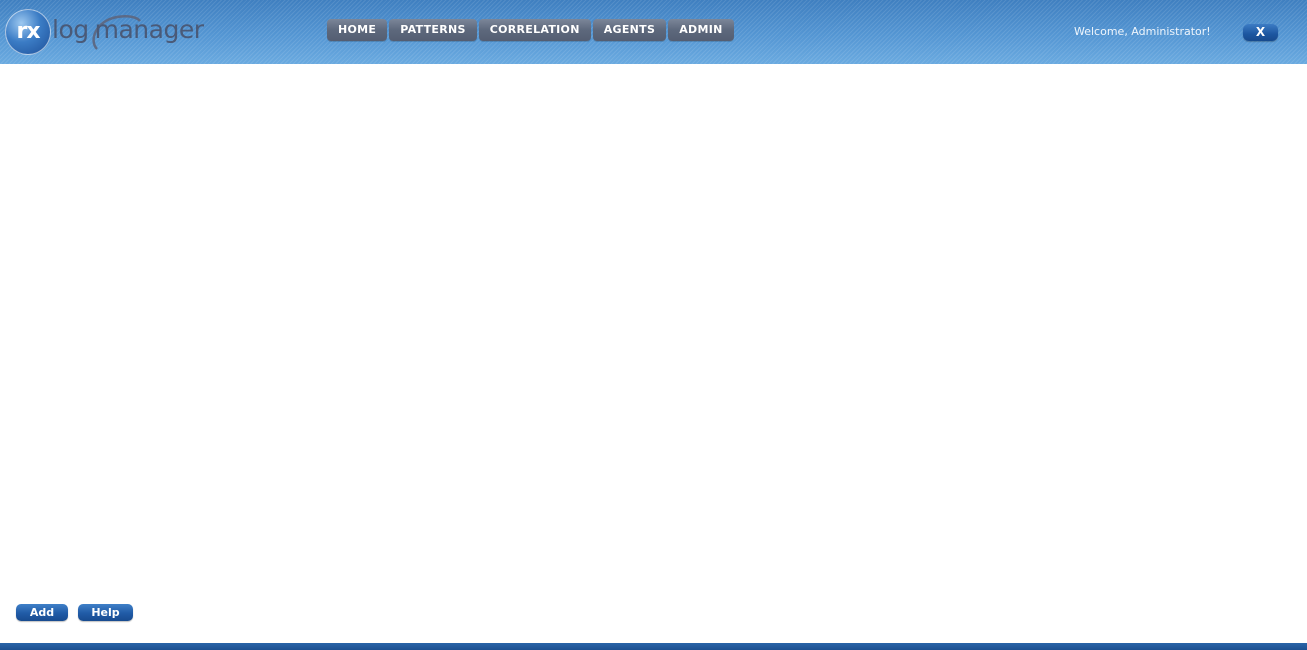  Describe the element at coordinates (653, 646) in the screenshot. I see `footer-bar` at that location.